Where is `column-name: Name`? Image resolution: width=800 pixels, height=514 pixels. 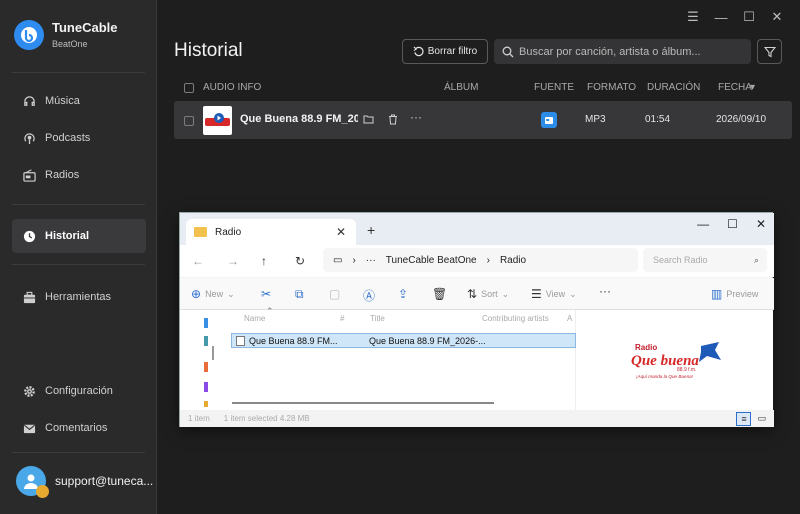
column-name: Name is located at coordinates (254, 318).